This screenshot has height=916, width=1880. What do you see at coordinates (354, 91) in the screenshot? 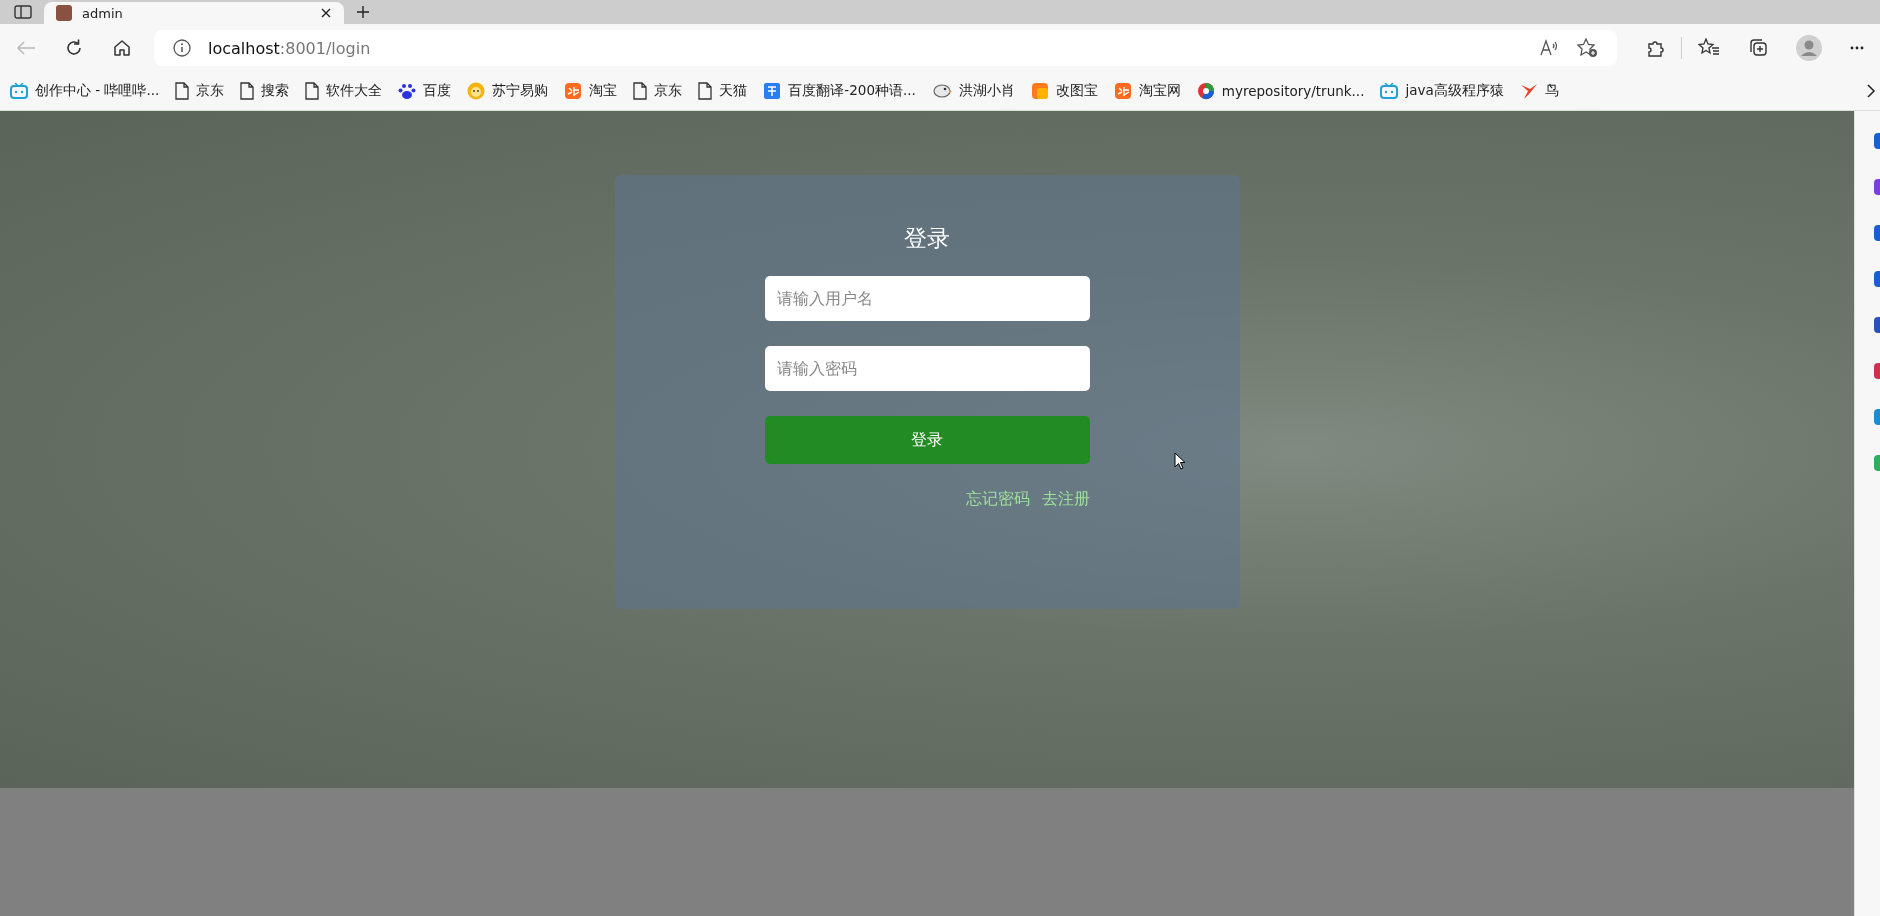
I see `bookmark-label: 软件大全` at bounding box center [354, 91].